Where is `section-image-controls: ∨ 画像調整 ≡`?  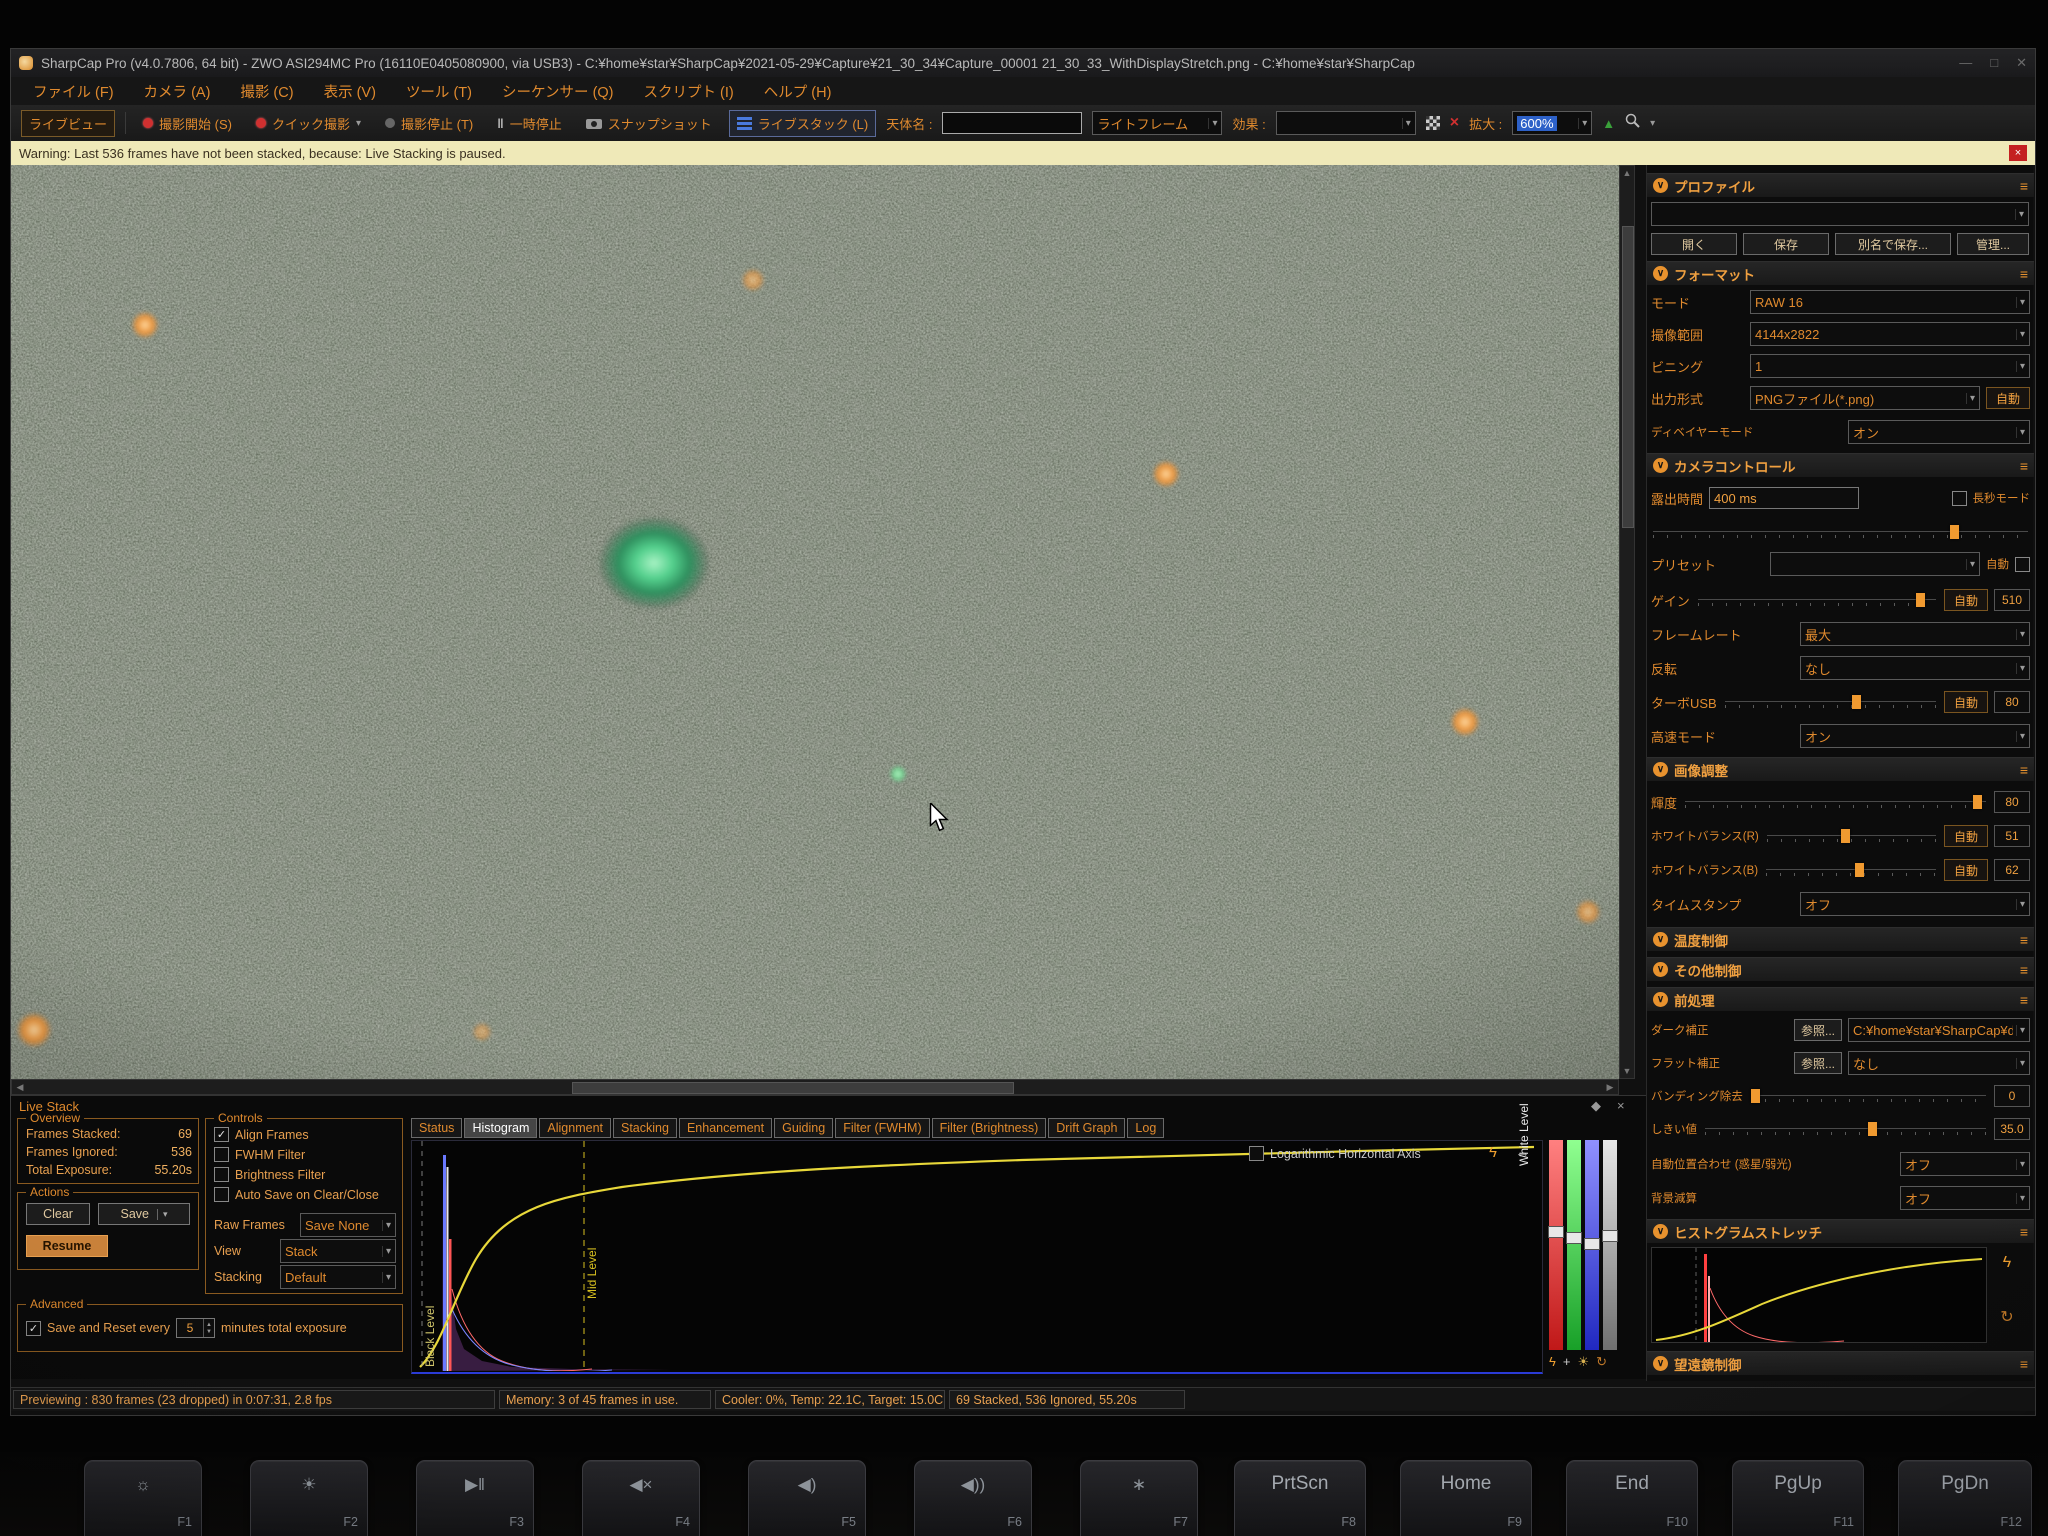 section-image-controls: ∨ 画像調整 ≡ is located at coordinates (1840, 769).